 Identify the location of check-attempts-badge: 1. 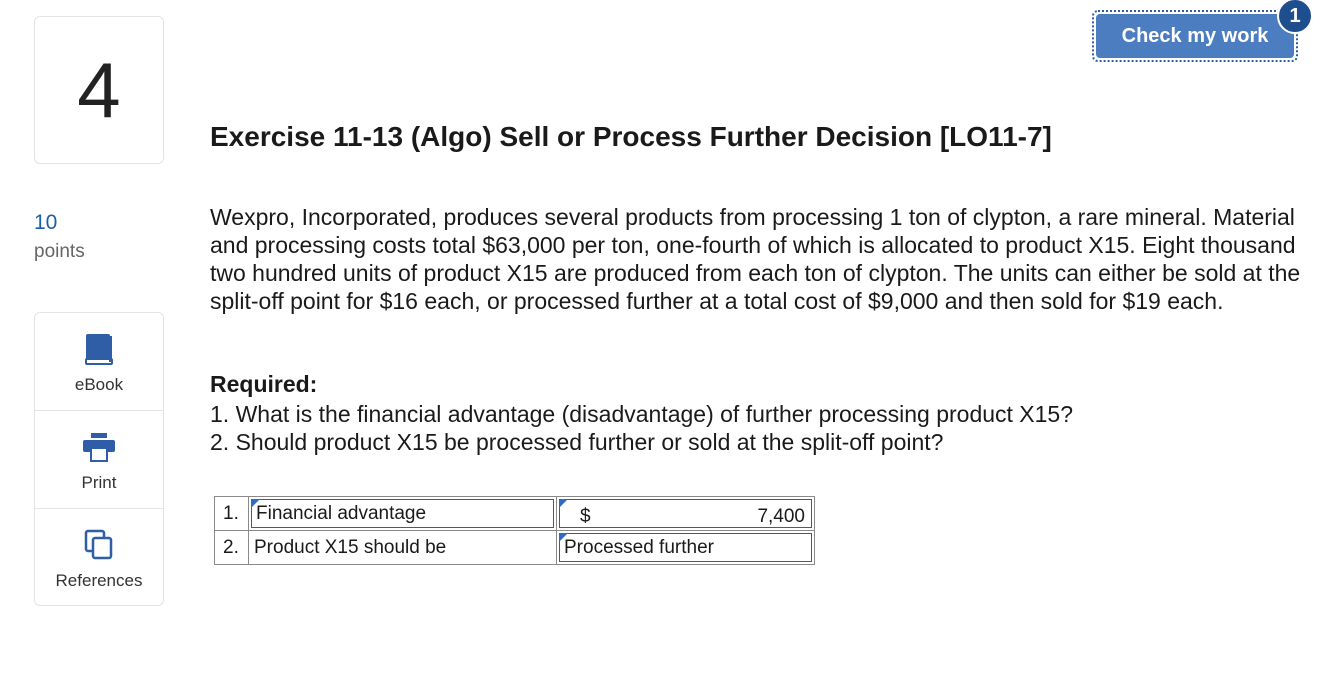
(1295, 17).